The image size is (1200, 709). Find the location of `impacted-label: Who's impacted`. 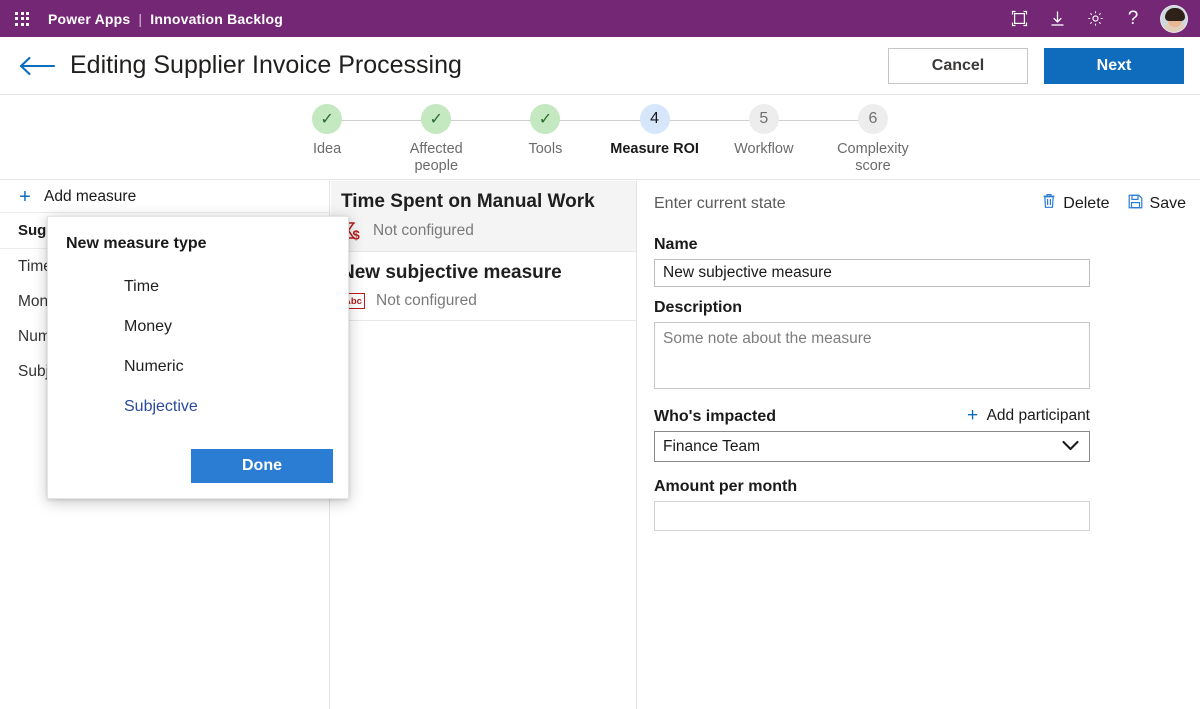

impacted-label: Who's impacted is located at coordinates (715, 416).